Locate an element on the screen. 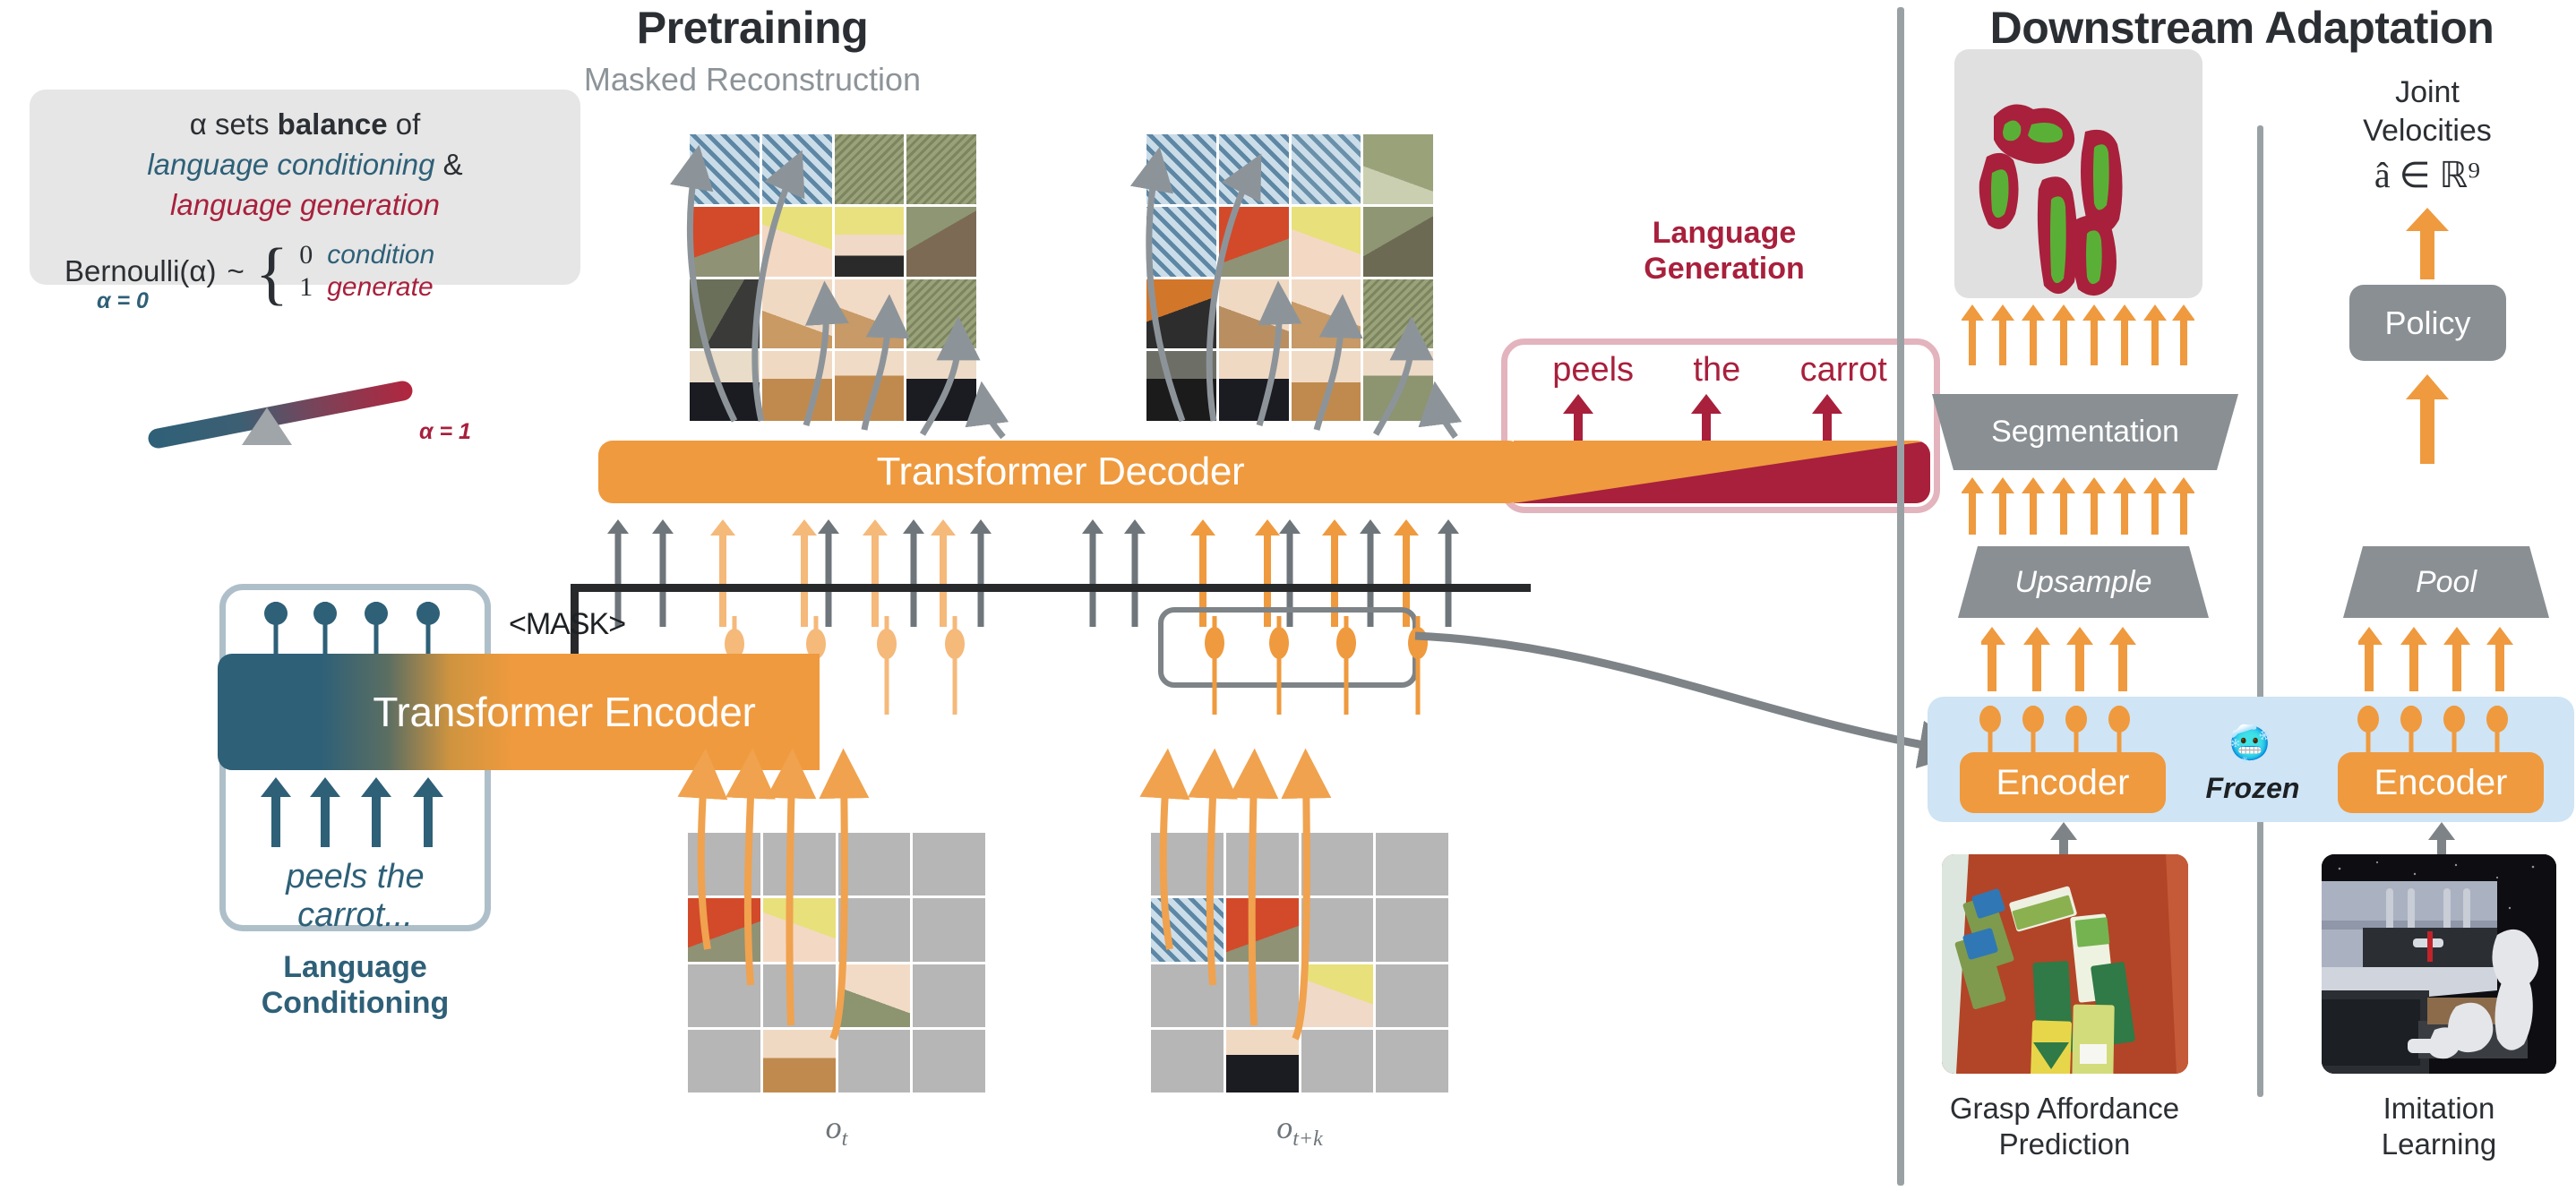 The width and height of the screenshot is (2576, 1191). patch-to-encoder-arrows is located at coordinates (1004, 894).